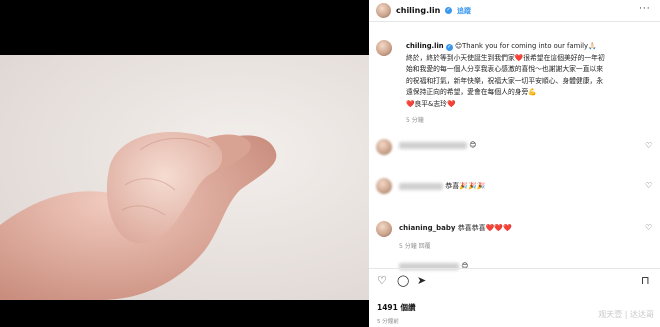  I want to click on comment-text: 恭喜恭喜❤️❤️❤️, so click(484, 228).